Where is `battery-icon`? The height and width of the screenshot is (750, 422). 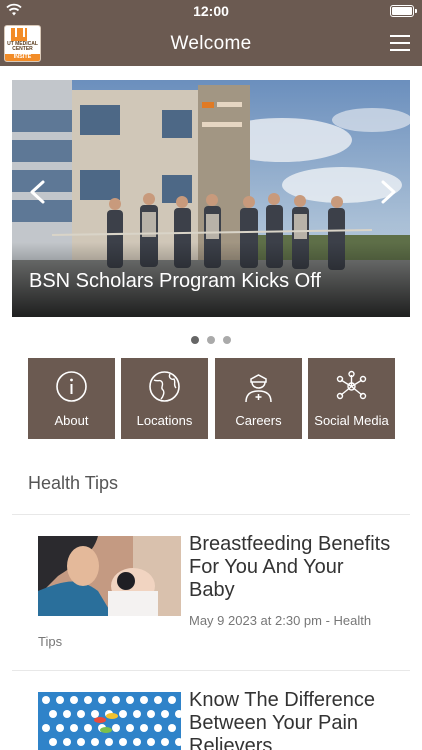 battery-icon is located at coordinates (403, 11).